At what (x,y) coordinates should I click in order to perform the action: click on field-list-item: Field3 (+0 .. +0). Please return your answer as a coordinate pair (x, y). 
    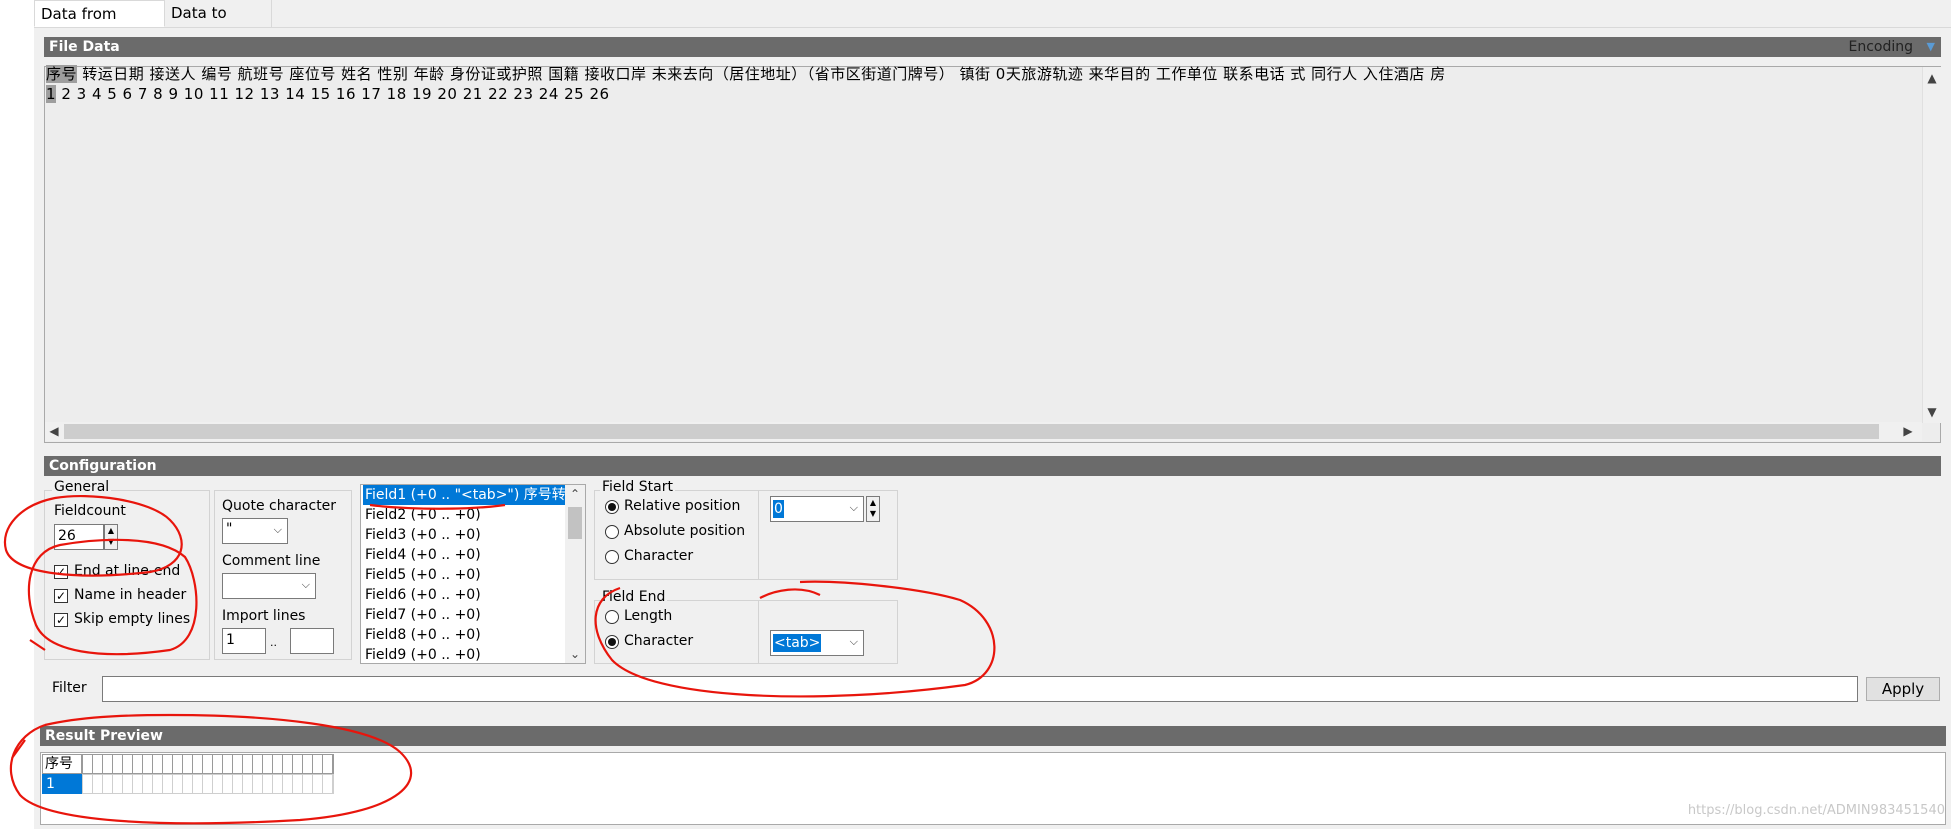
    Looking at the image, I should click on (422, 535).